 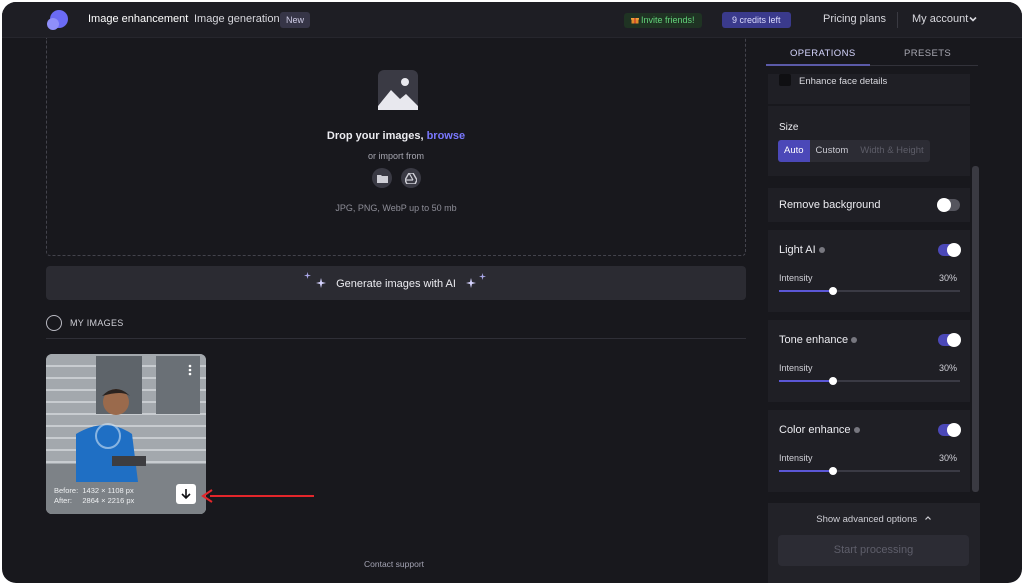 What do you see at coordinates (398, 90) in the screenshot?
I see `image-placeholder-icon` at bounding box center [398, 90].